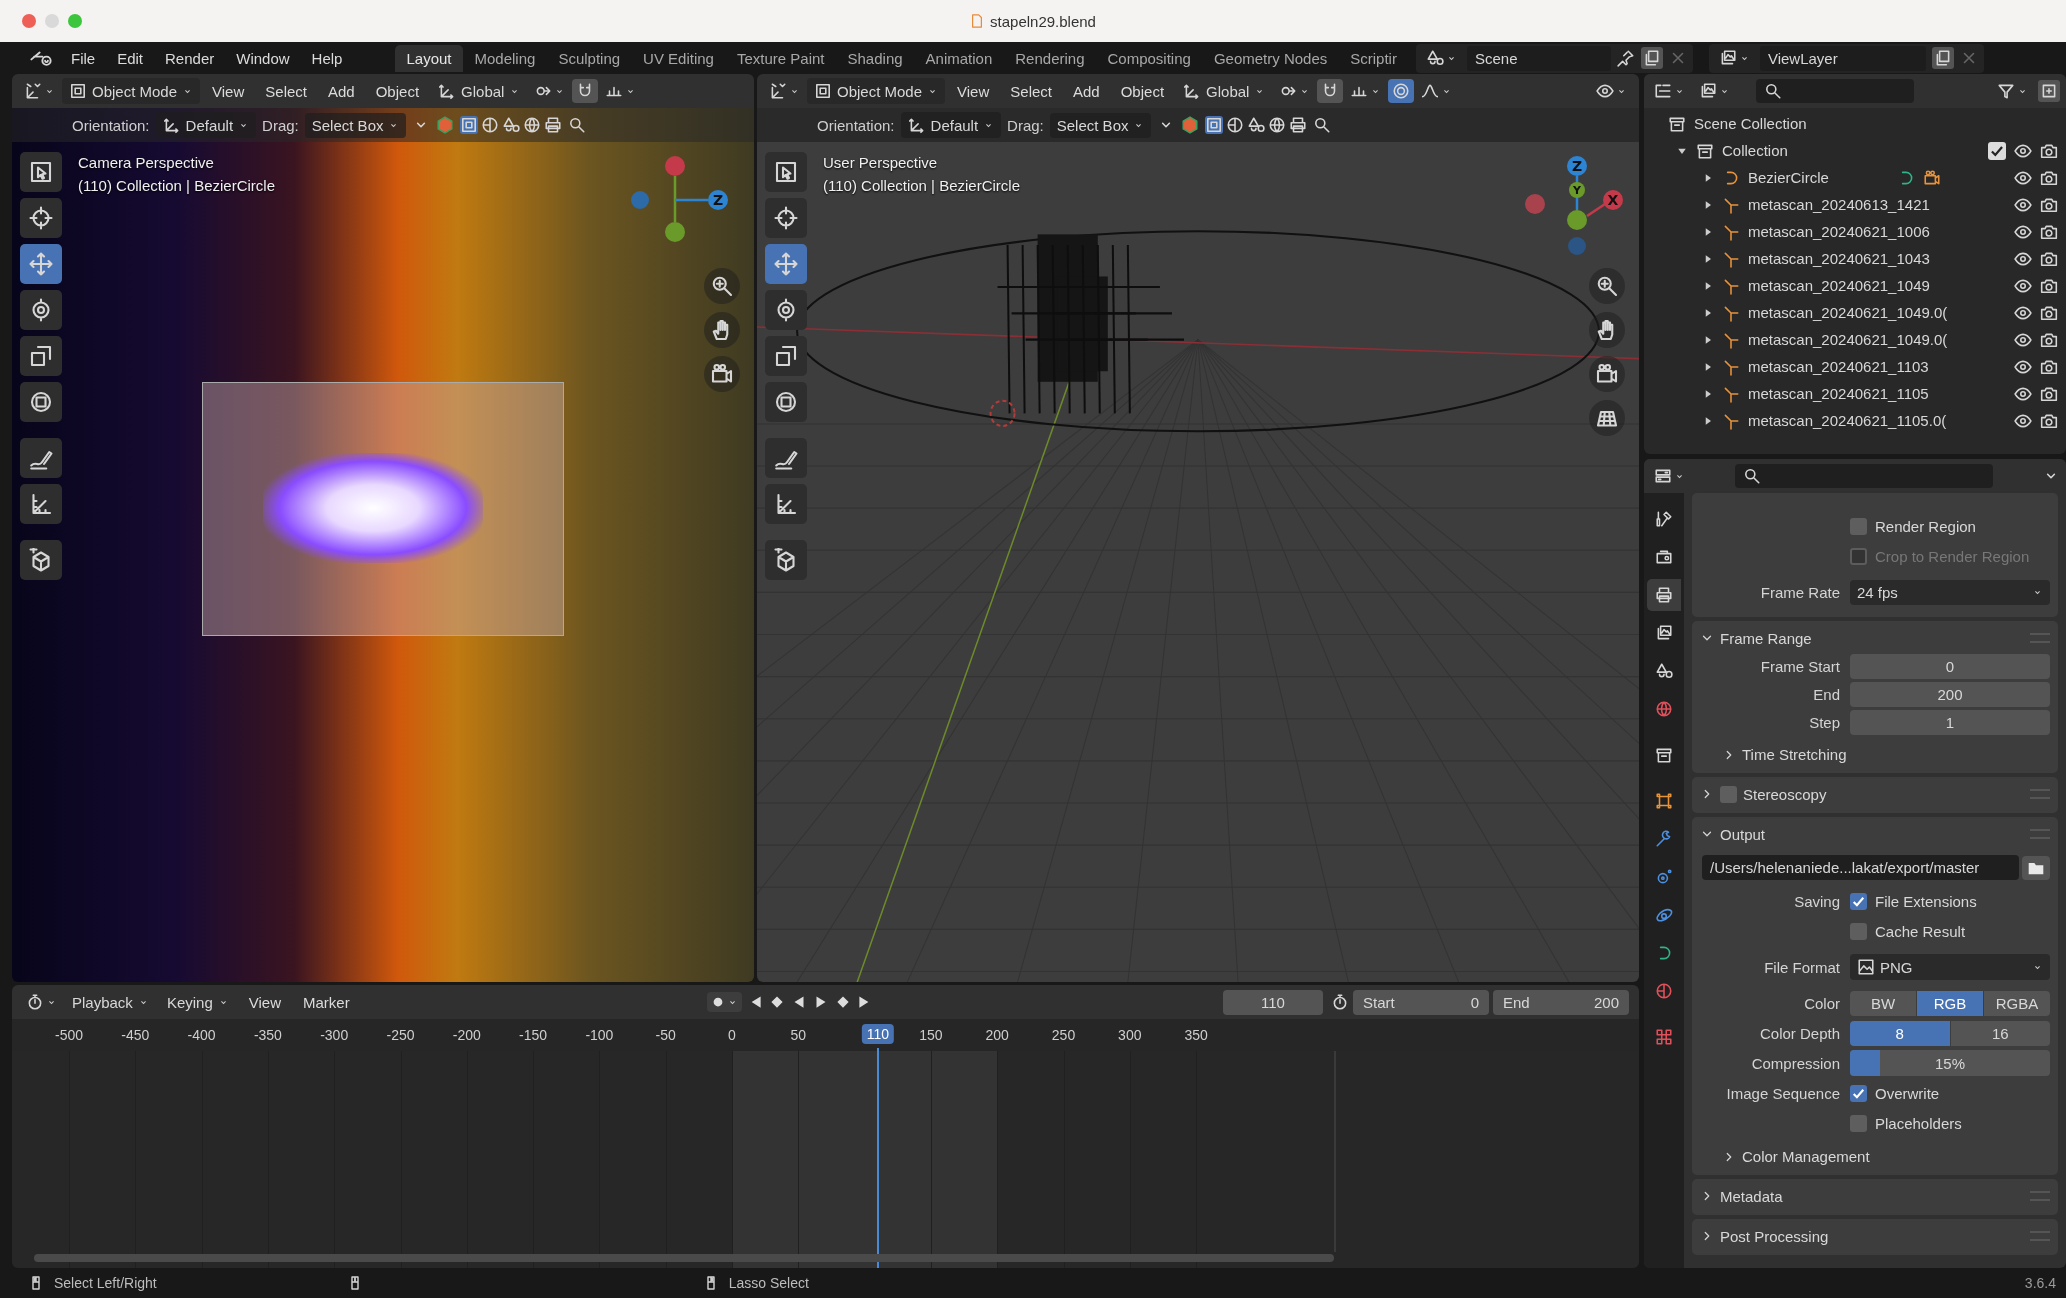  I want to click on workspace-tab: Rendering, so click(1050, 58).